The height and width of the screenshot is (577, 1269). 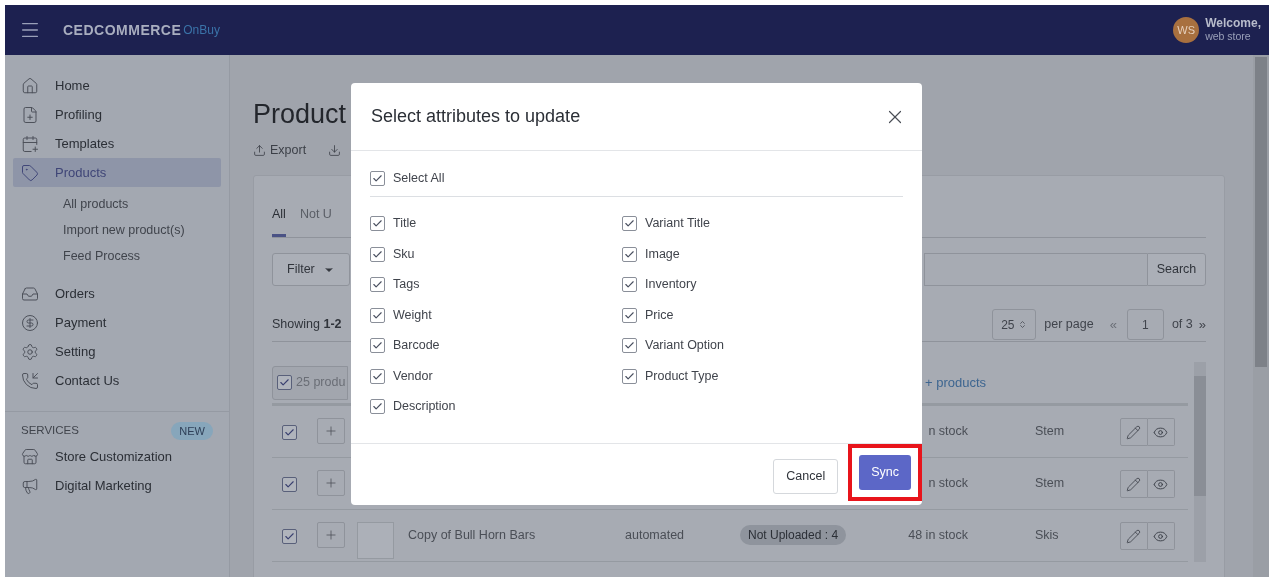 I want to click on stock-text: 48 in stock, so click(x=938, y=535).